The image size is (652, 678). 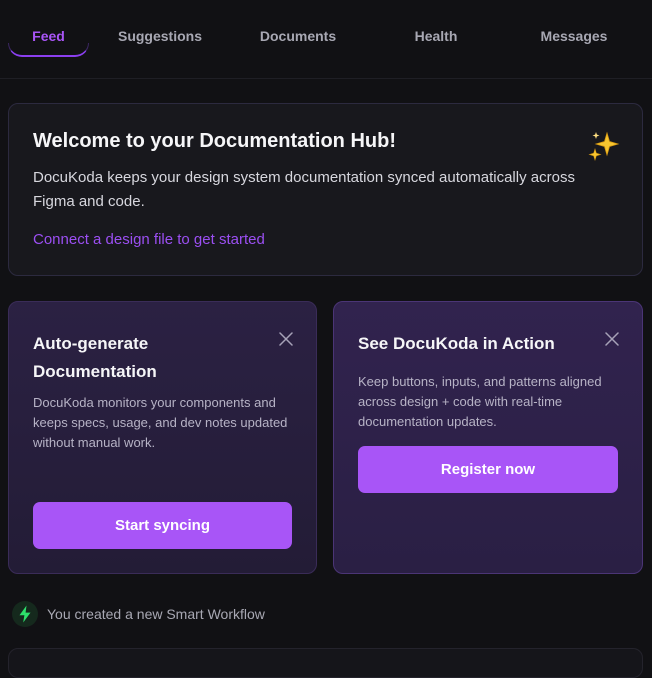 What do you see at coordinates (574, 38) in the screenshot?
I see `tab-messages: Messages` at bounding box center [574, 38].